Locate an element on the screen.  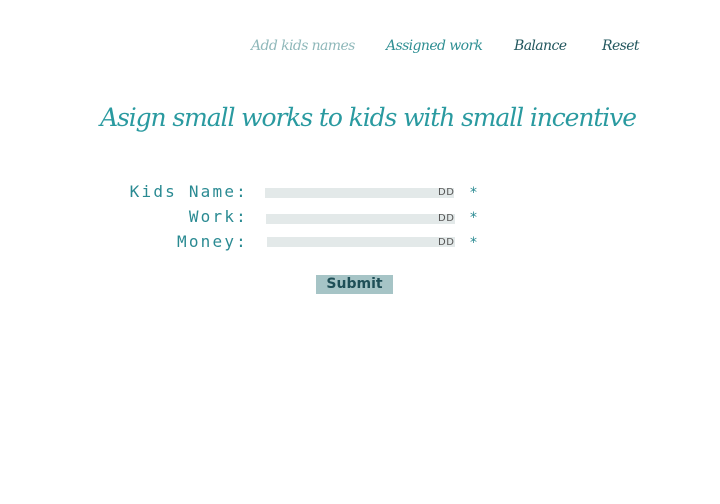
nav-link-balance: Balance is located at coordinates (540, 46).